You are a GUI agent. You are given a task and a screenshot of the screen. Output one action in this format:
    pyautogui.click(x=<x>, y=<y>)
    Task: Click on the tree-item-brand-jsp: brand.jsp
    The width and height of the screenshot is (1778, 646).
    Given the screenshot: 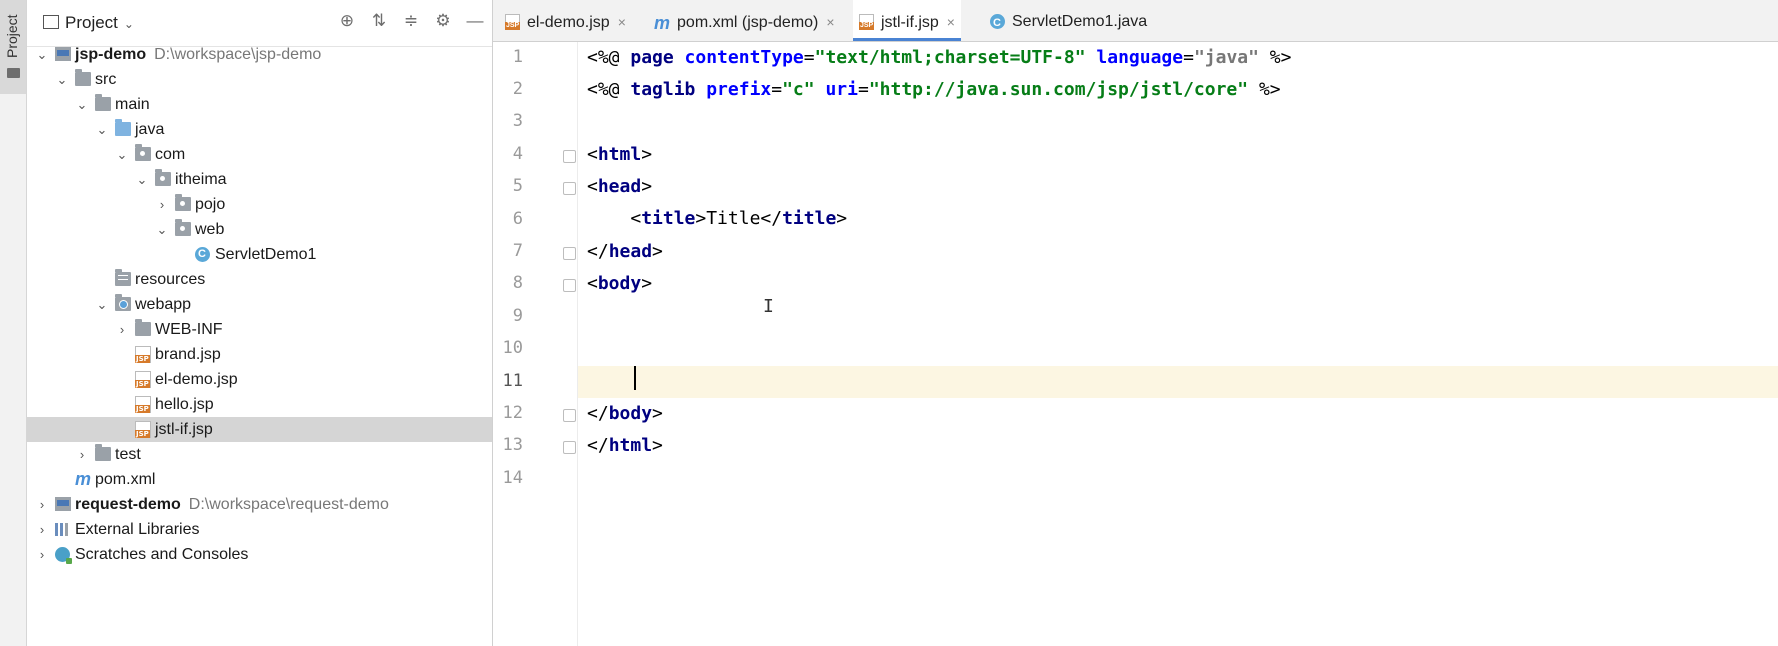 What is the action you would take?
    pyautogui.click(x=259, y=354)
    